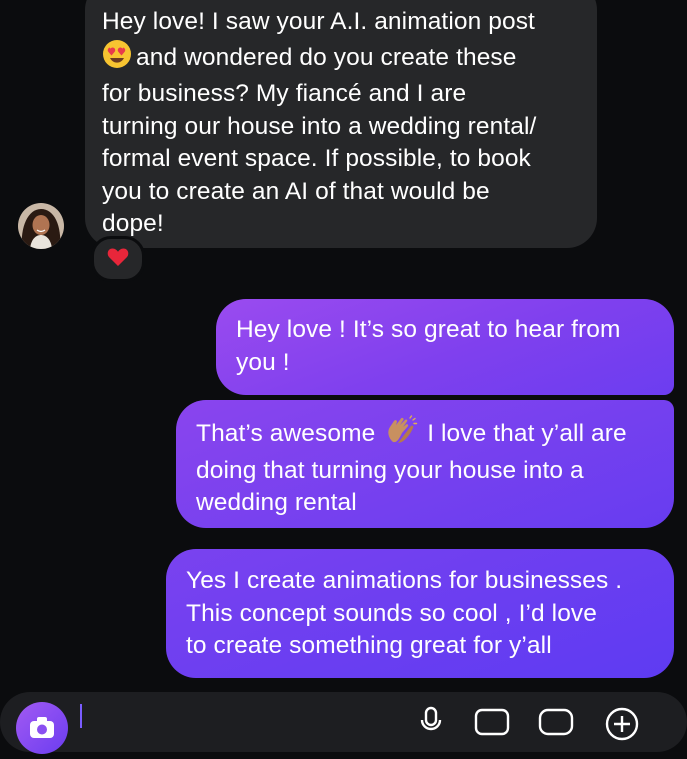 This screenshot has height=759, width=687. What do you see at coordinates (349, 59) in the screenshot?
I see `message-line-with-emoji: and wondered do you create these` at bounding box center [349, 59].